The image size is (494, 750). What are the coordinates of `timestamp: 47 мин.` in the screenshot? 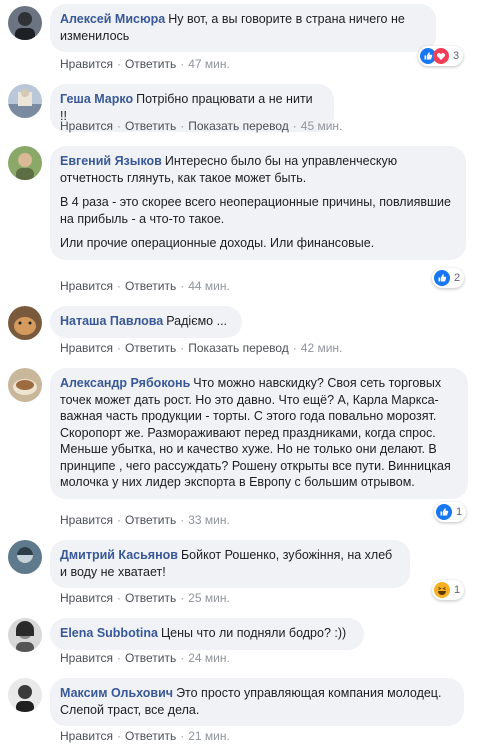 It's located at (209, 64).